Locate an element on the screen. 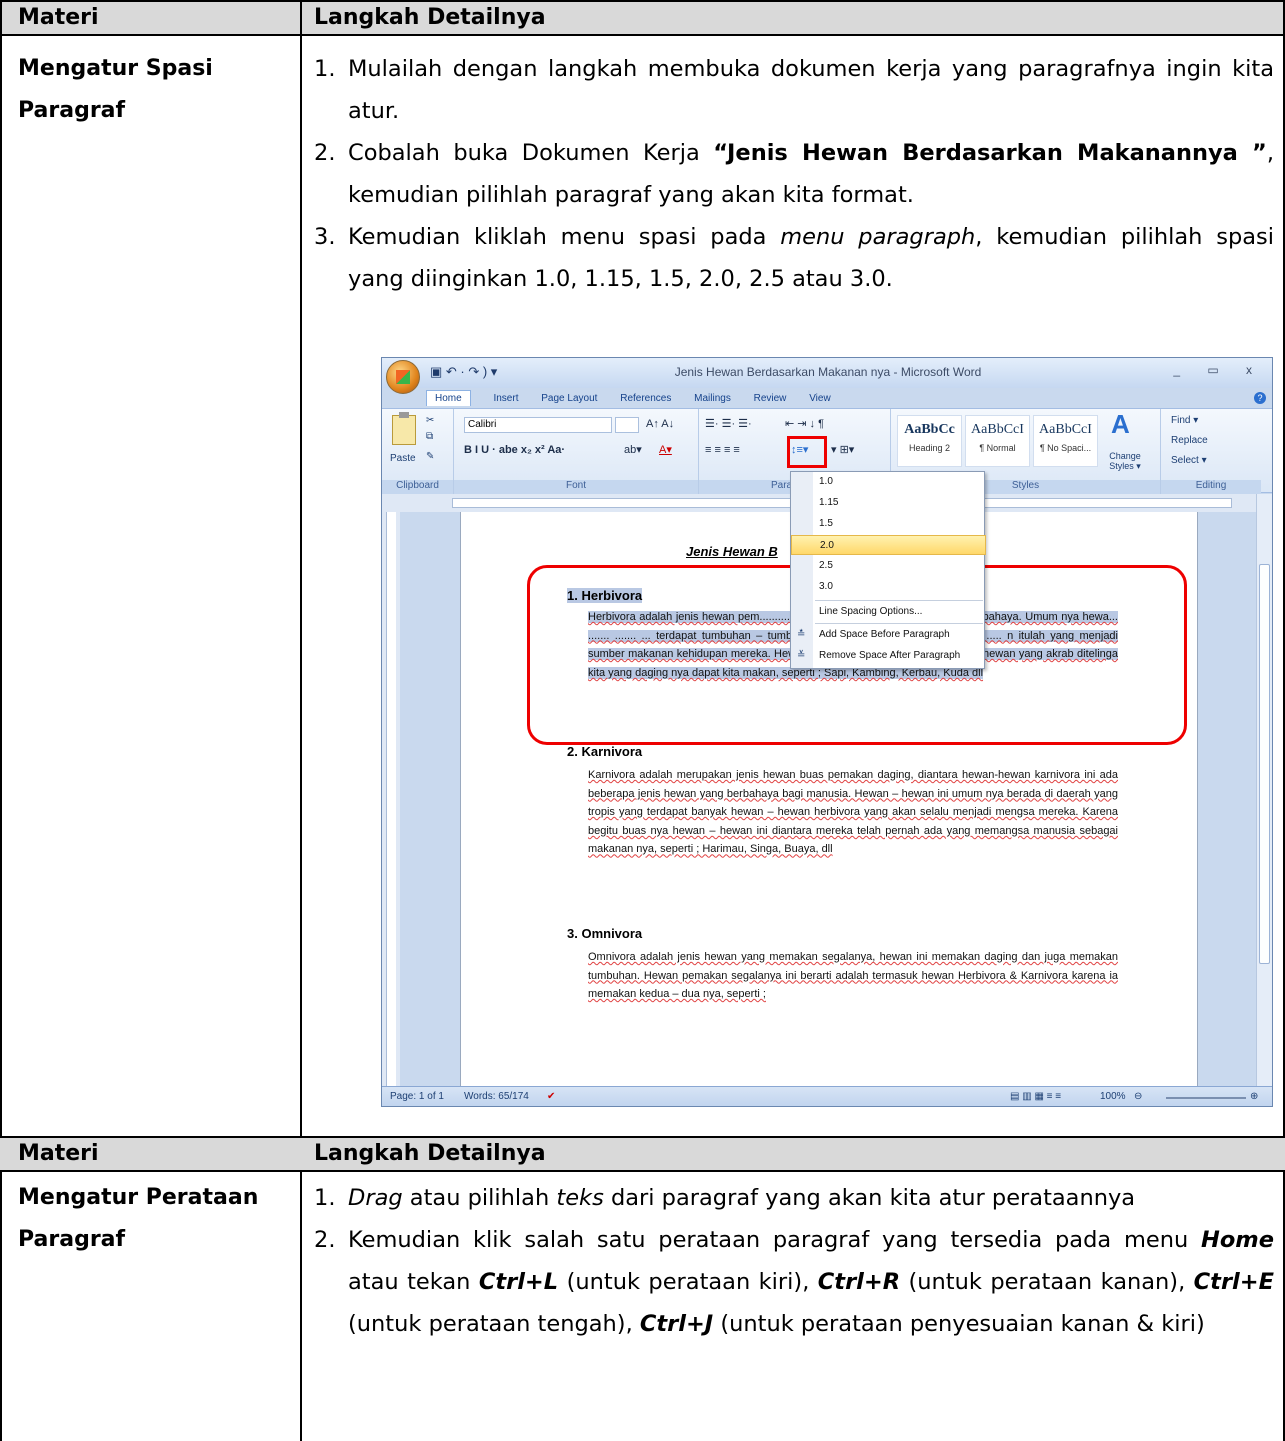  header-langkah-2: Langkah Detailnya is located at coordinates (430, 1153).